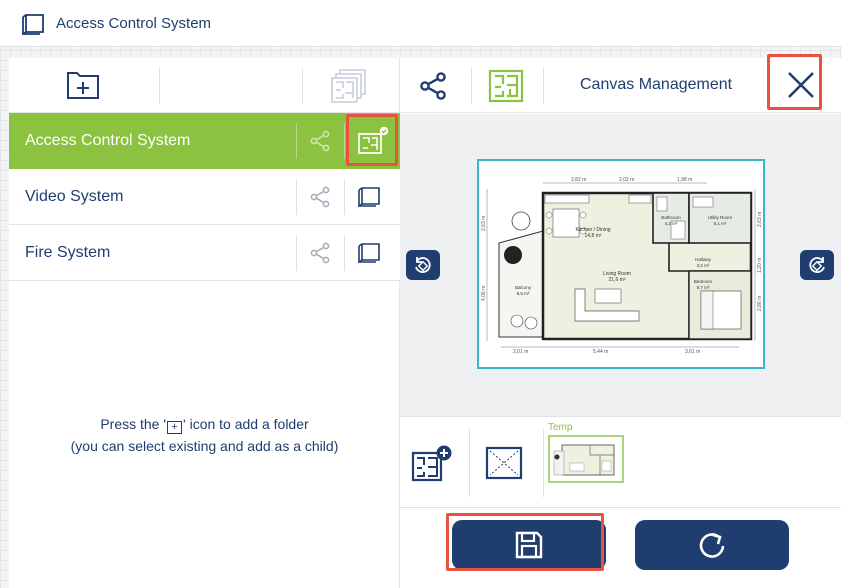 This screenshot has width=841, height=588. Describe the element at coordinates (578, 180) in the screenshot. I see `dim-top-1: 2,82 m` at that location.